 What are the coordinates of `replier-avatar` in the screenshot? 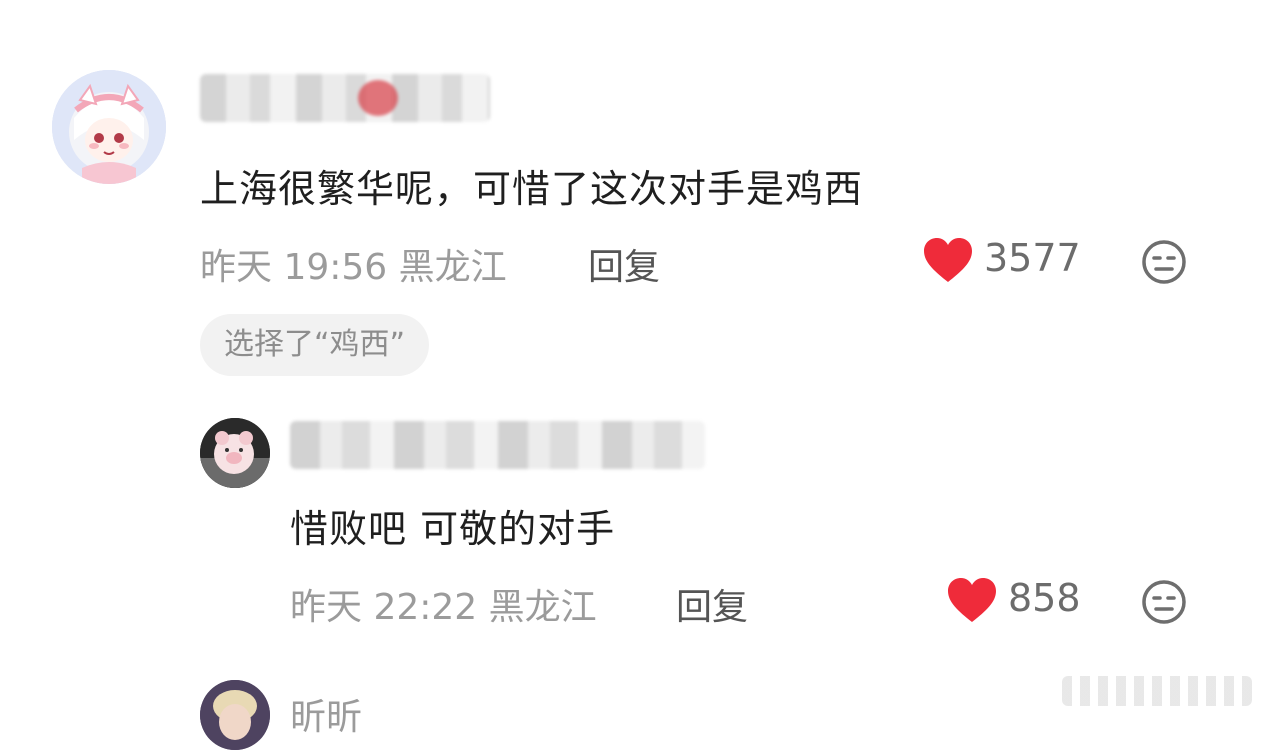 It's located at (235, 453).